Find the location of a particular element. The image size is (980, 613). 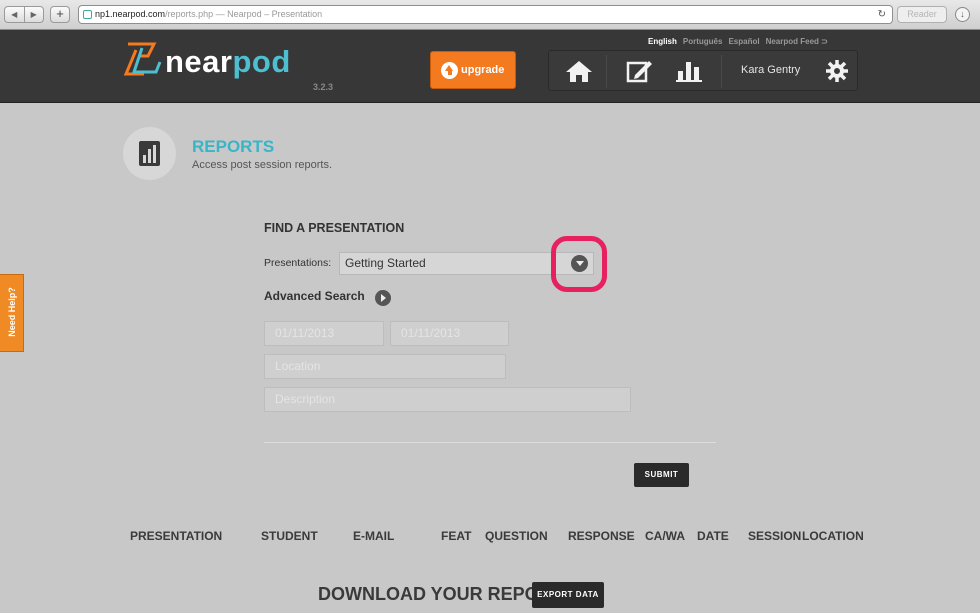

language-links: English Português Español Nearpod Feed ⊃ is located at coordinates (738, 41).